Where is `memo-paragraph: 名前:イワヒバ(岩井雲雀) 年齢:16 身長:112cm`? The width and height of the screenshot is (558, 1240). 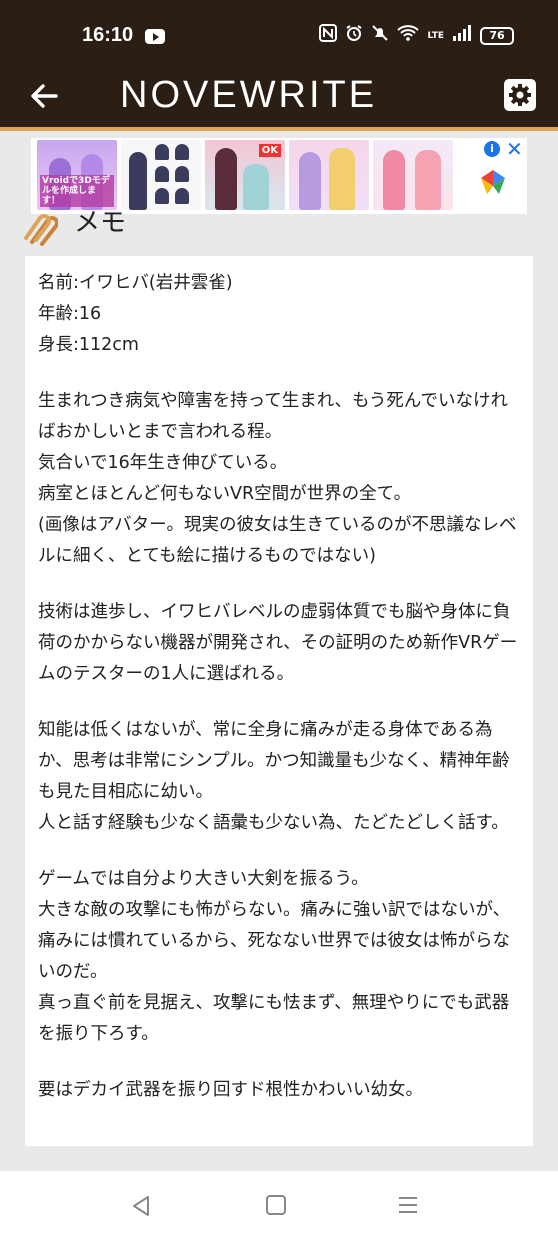
memo-paragraph: 名前:イワヒバ(岩井雲雀) 年齢:16 身長:112cm is located at coordinates (135, 314).